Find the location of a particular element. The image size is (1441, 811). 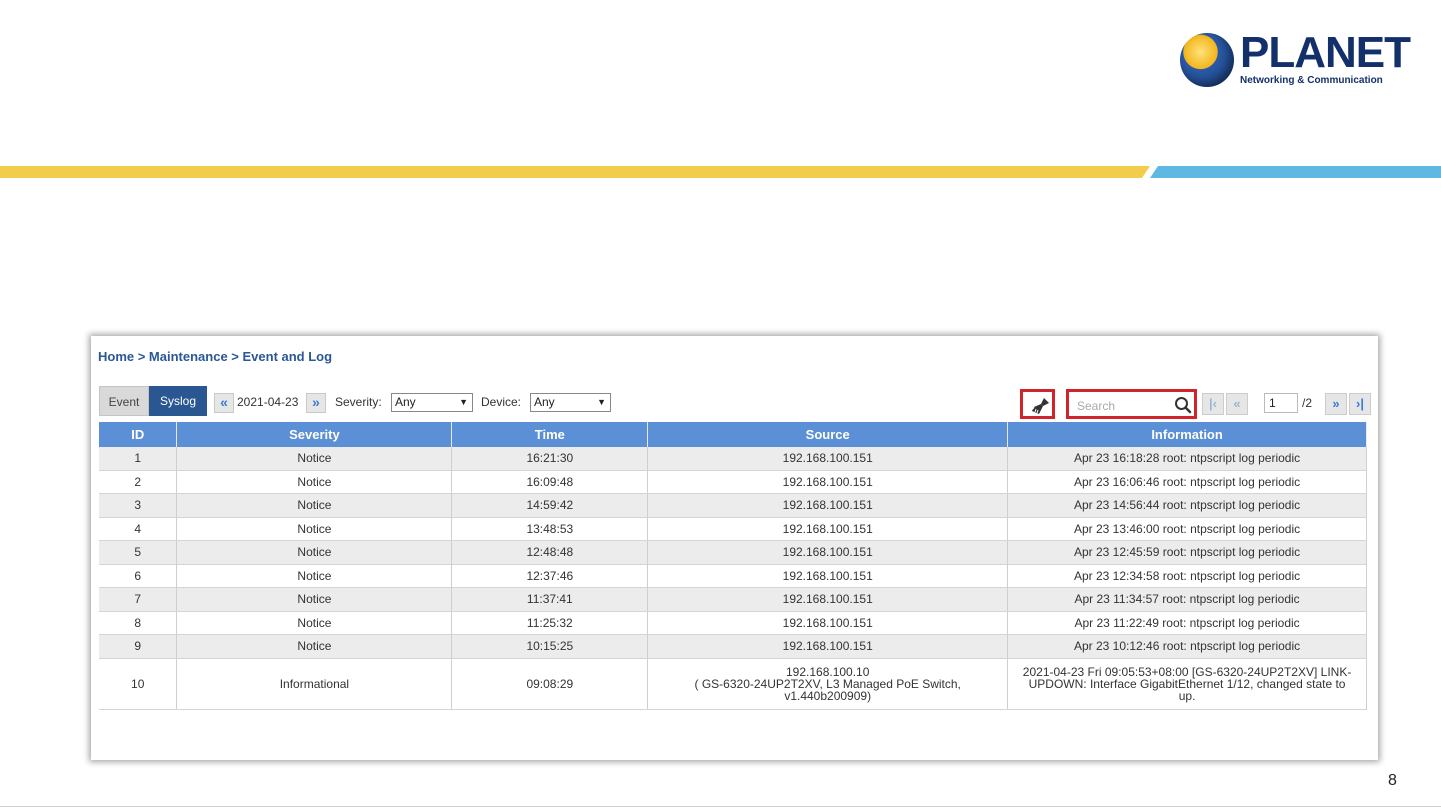

planet-logo: PLANET Networking & Communication is located at coordinates (1295, 60).